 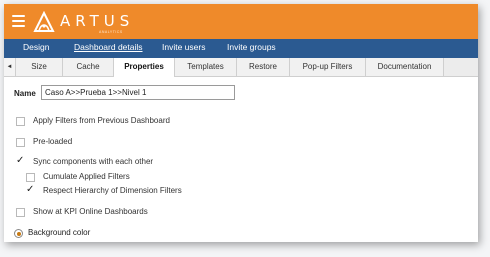 I want to click on brand-name: ARTUS, so click(x=97, y=21).